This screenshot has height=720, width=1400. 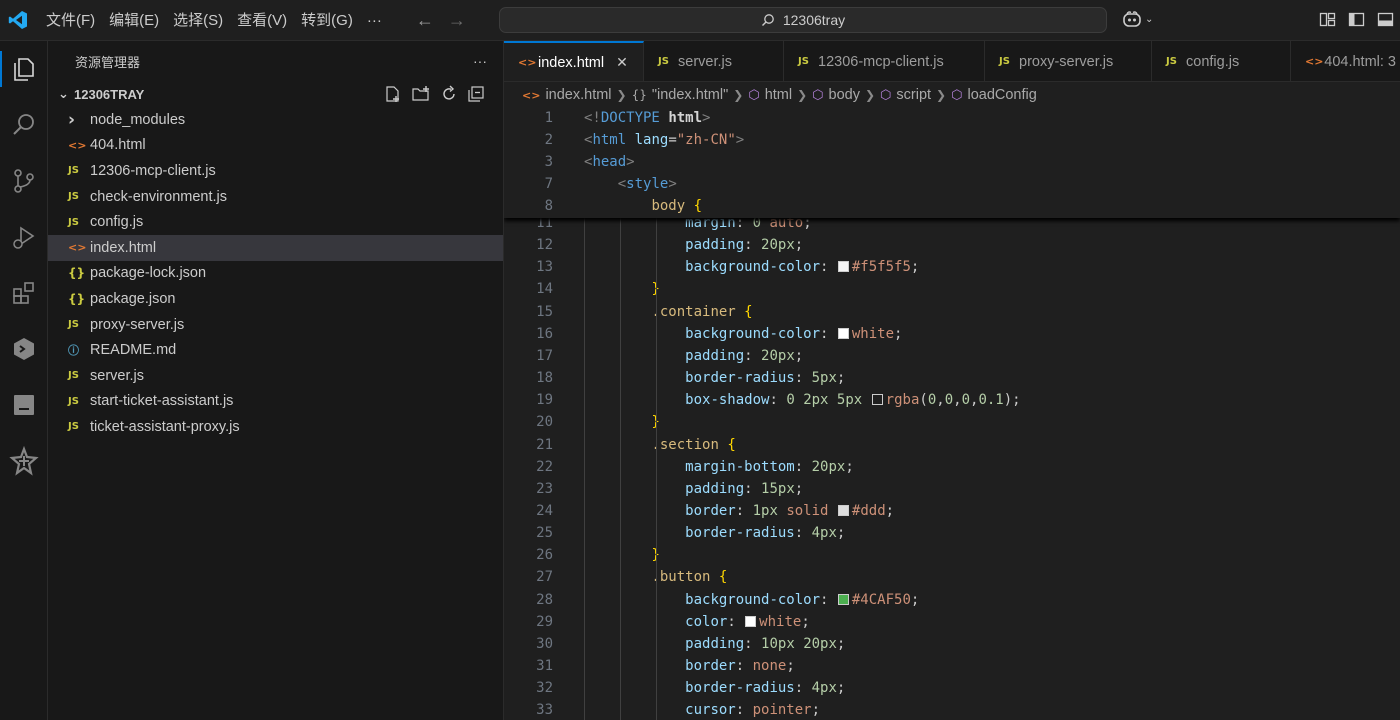 I want to click on vscode-logo-icon, so click(x=18, y=20).